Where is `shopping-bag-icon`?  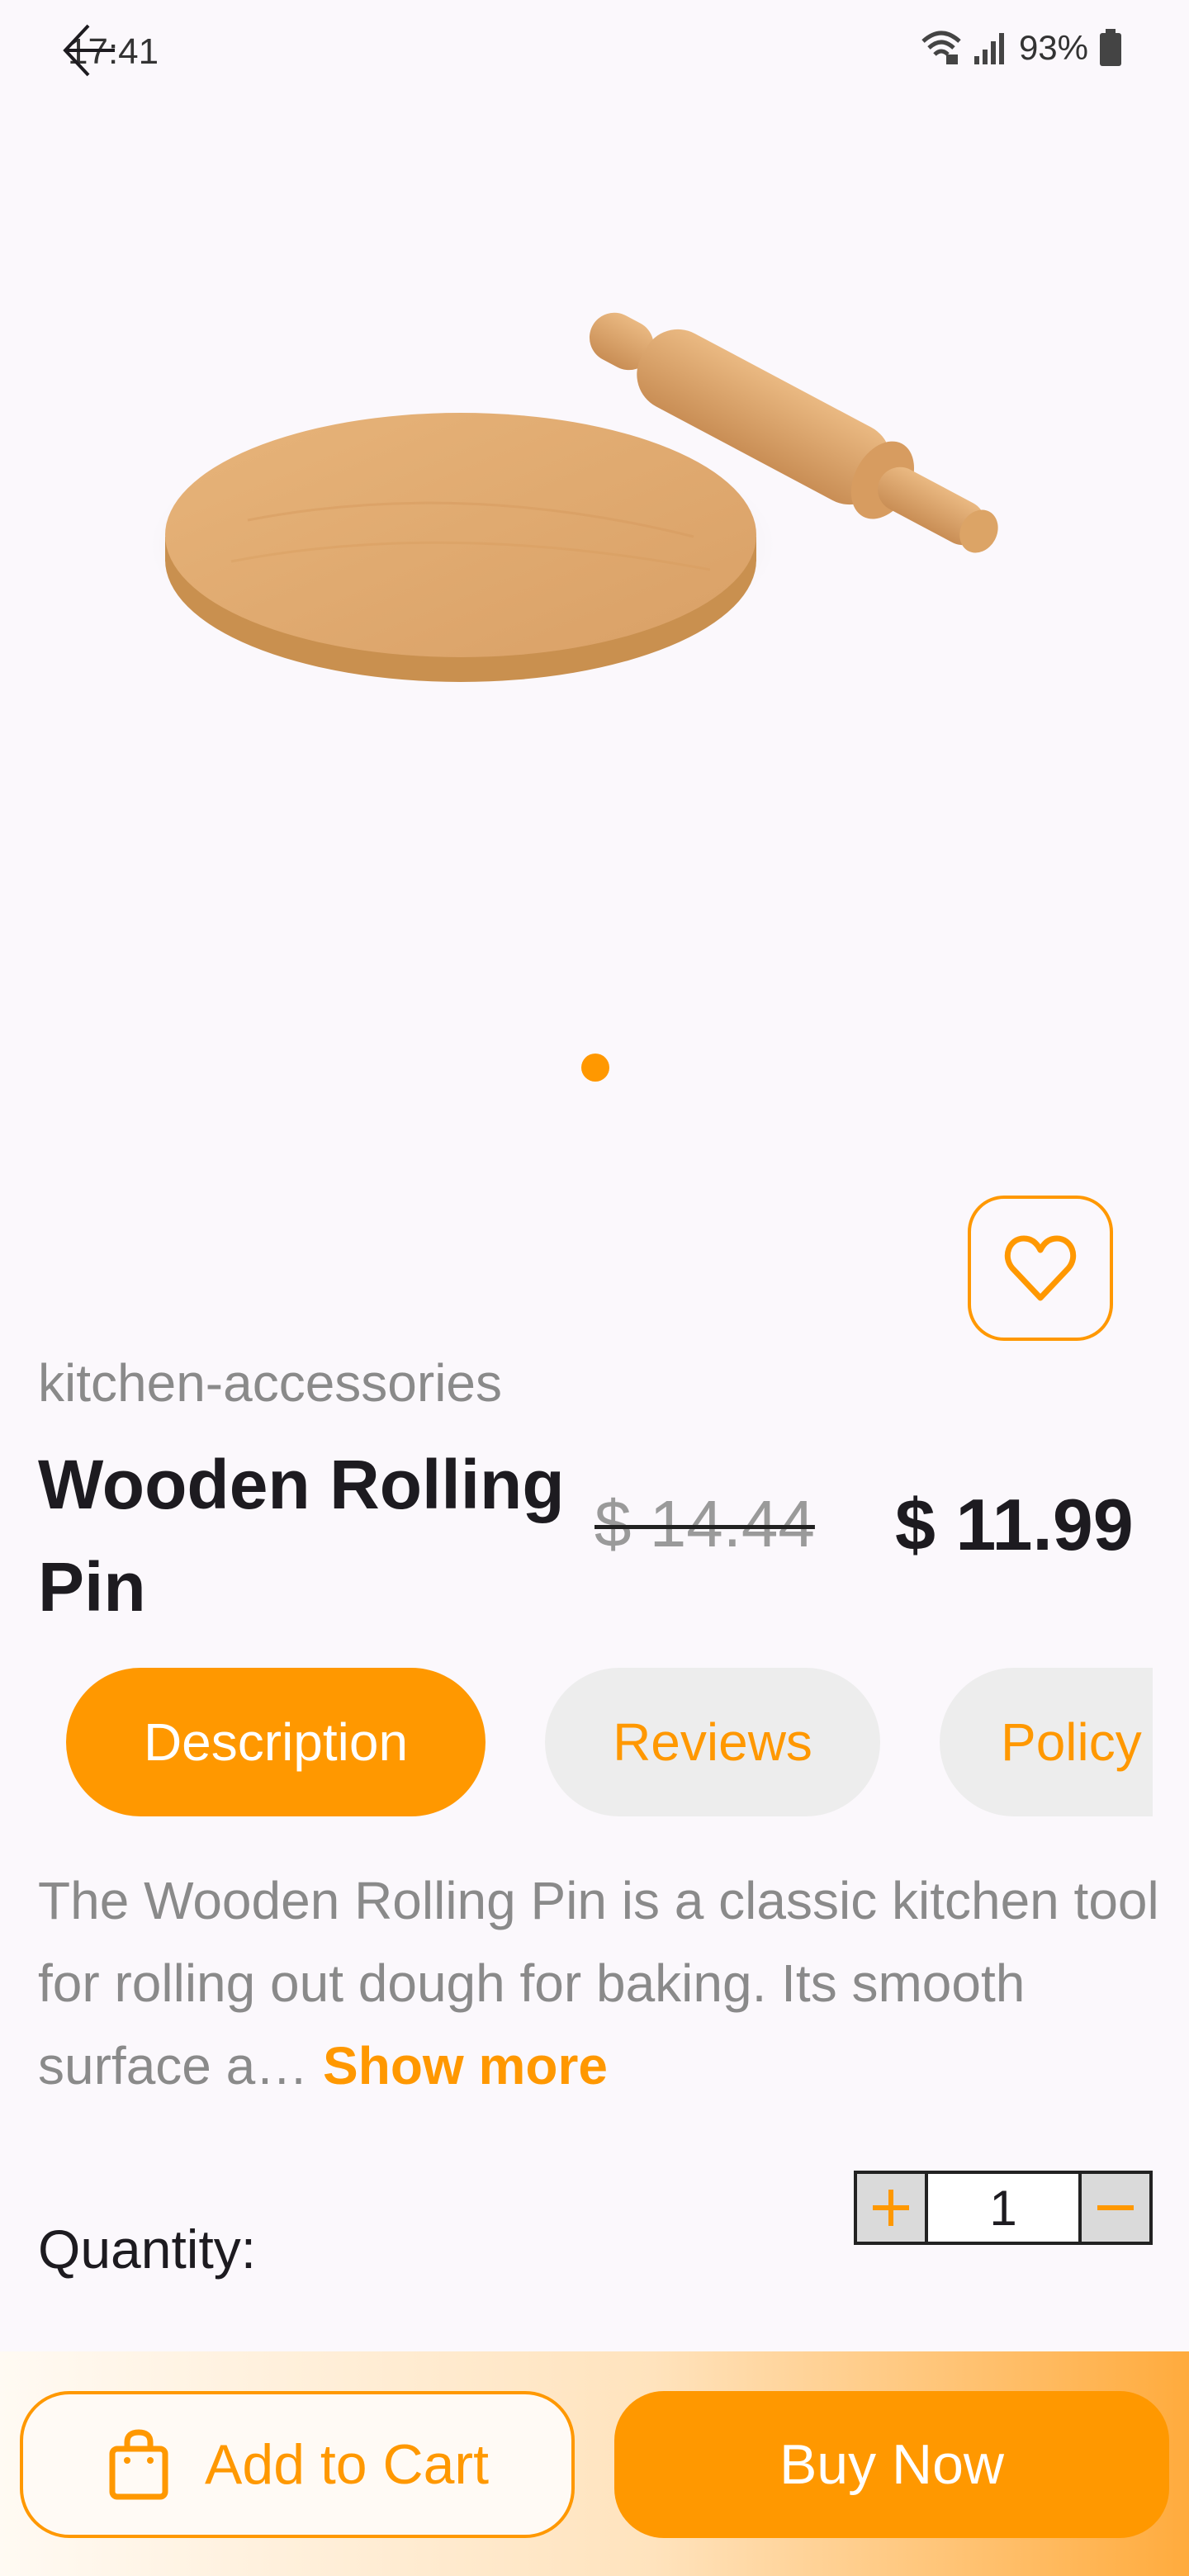
shopping-bag-icon is located at coordinates (138, 2464).